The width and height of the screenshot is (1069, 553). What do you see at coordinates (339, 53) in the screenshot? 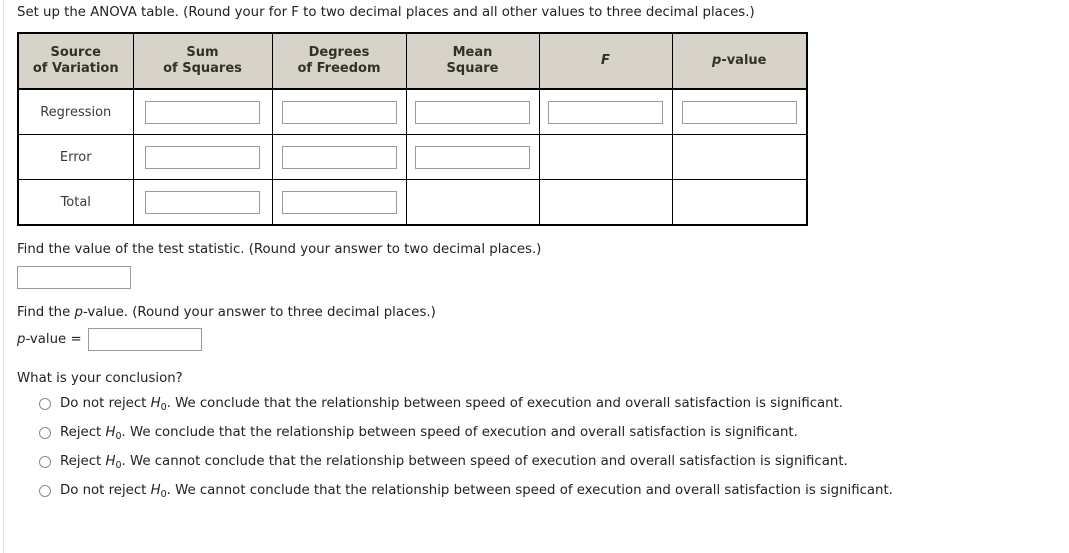
I see `header-line-1: Degrees` at bounding box center [339, 53].